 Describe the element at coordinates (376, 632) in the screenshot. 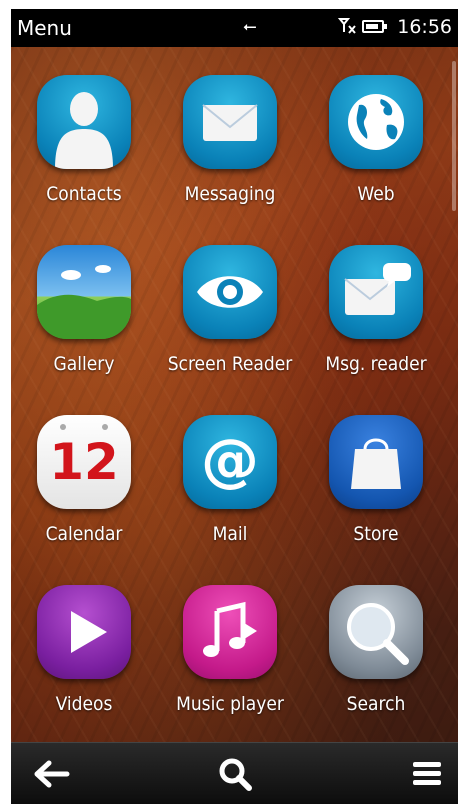

I see `search-magnifier-icon` at that location.